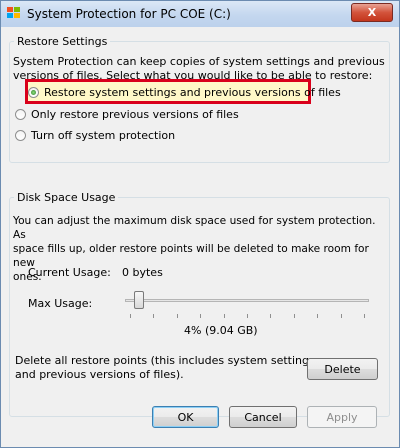 The height and width of the screenshot is (448, 400). Describe the element at coordinates (263, 417) in the screenshot. I see `cancel-button: Cancel` at that location.